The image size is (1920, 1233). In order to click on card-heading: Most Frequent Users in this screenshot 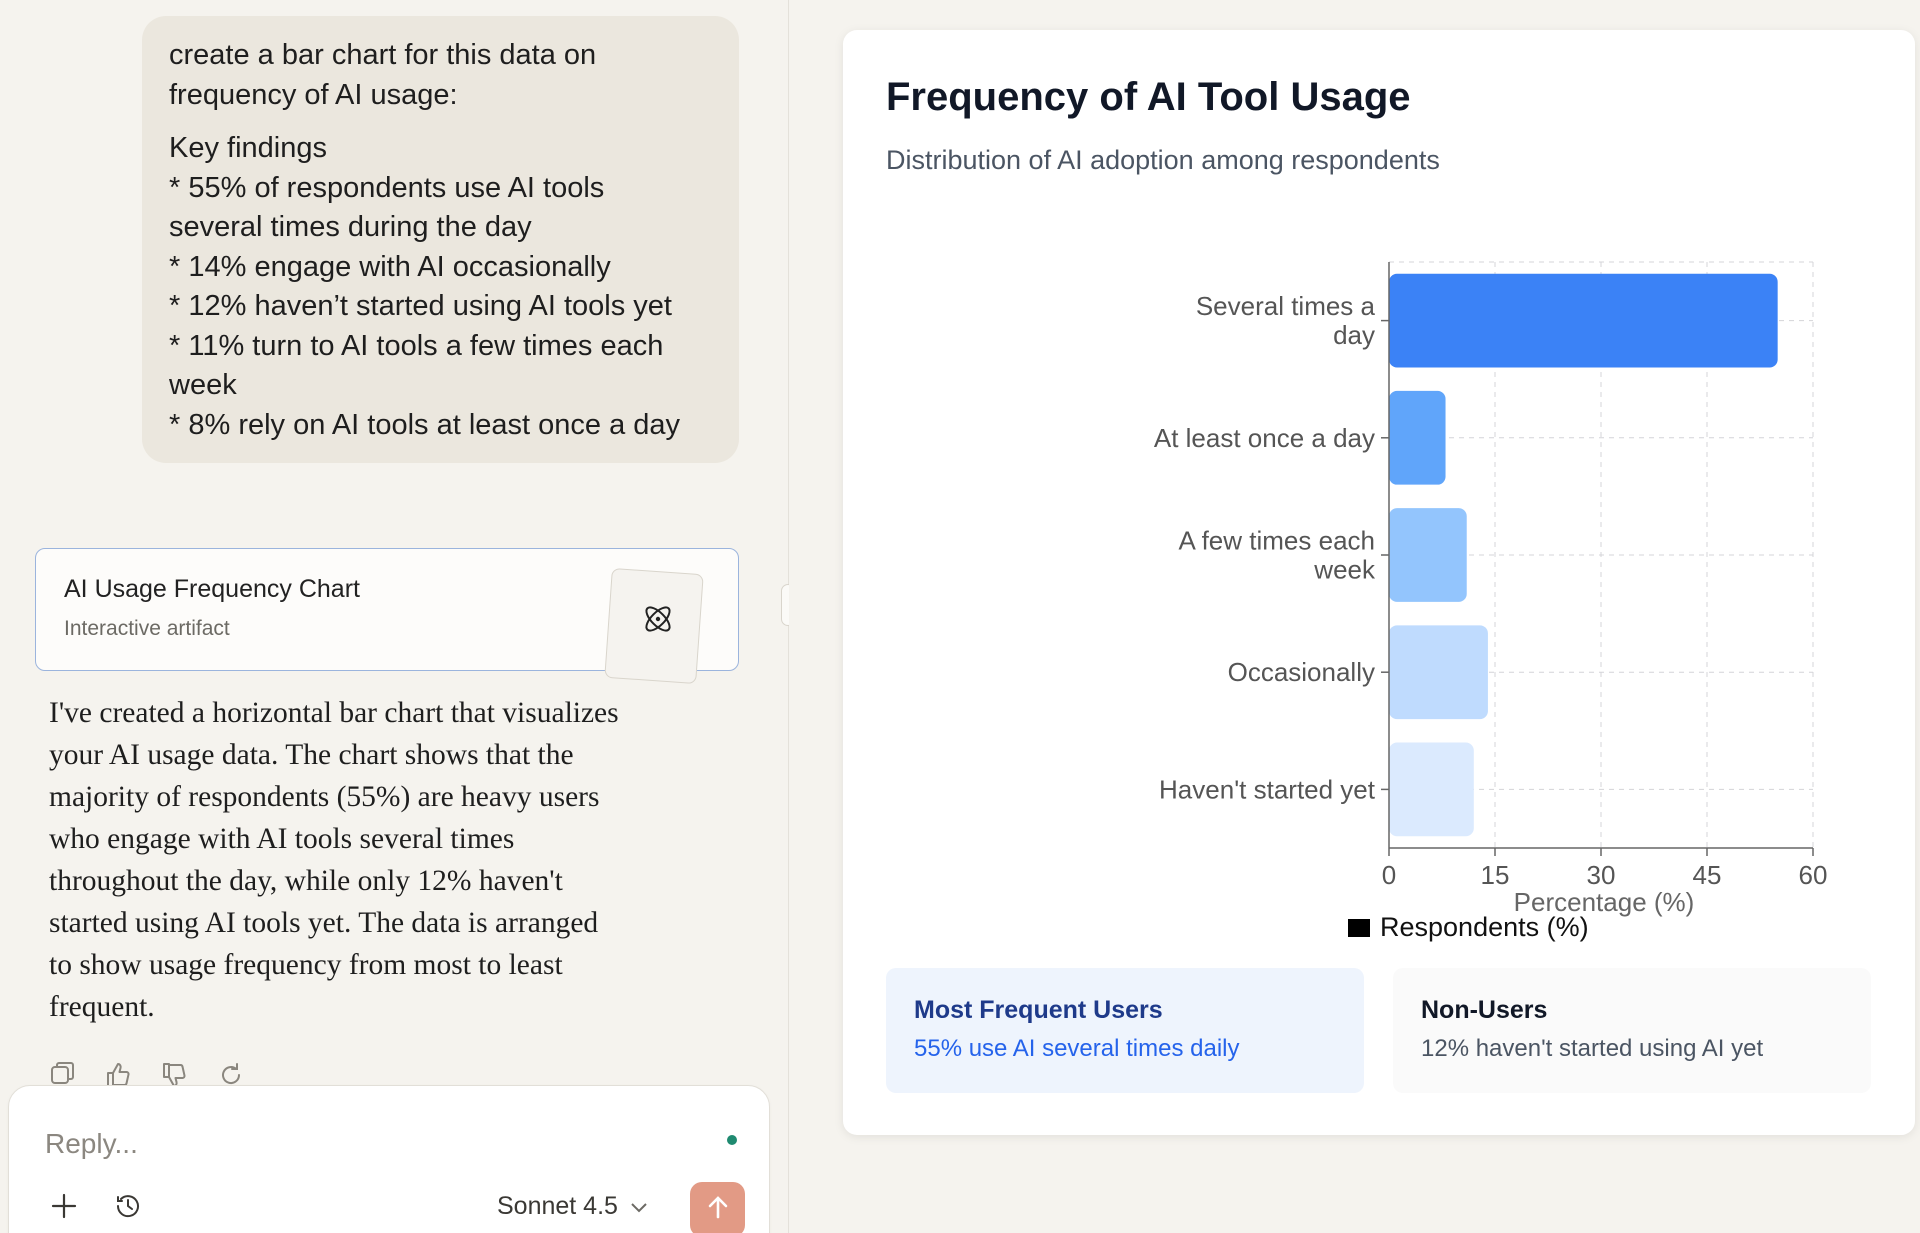, I will do `click(1038, 1010)`.